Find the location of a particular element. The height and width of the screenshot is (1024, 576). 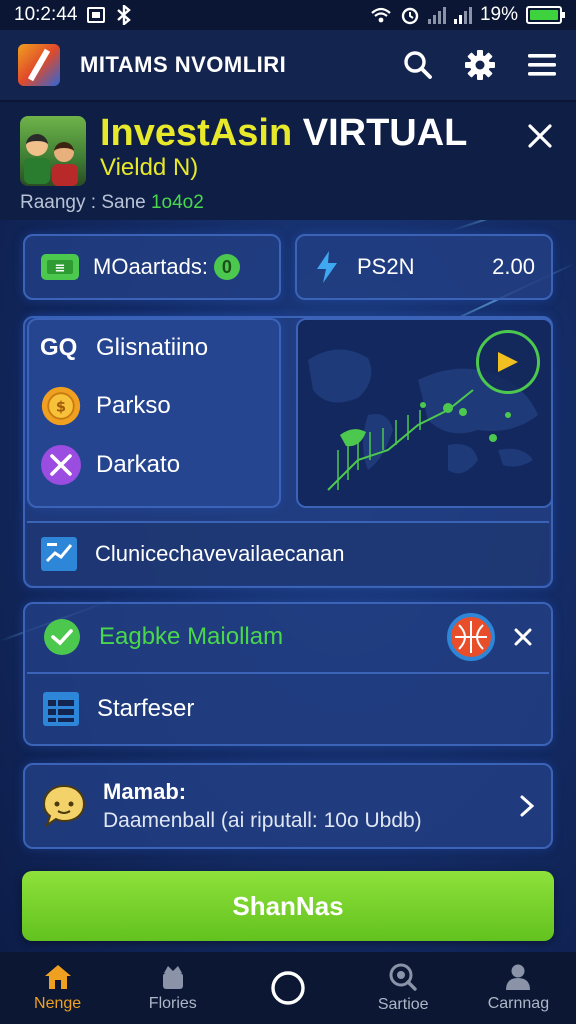

tile-psn: PS2N 2.00 is located at coordinates (424, 267).